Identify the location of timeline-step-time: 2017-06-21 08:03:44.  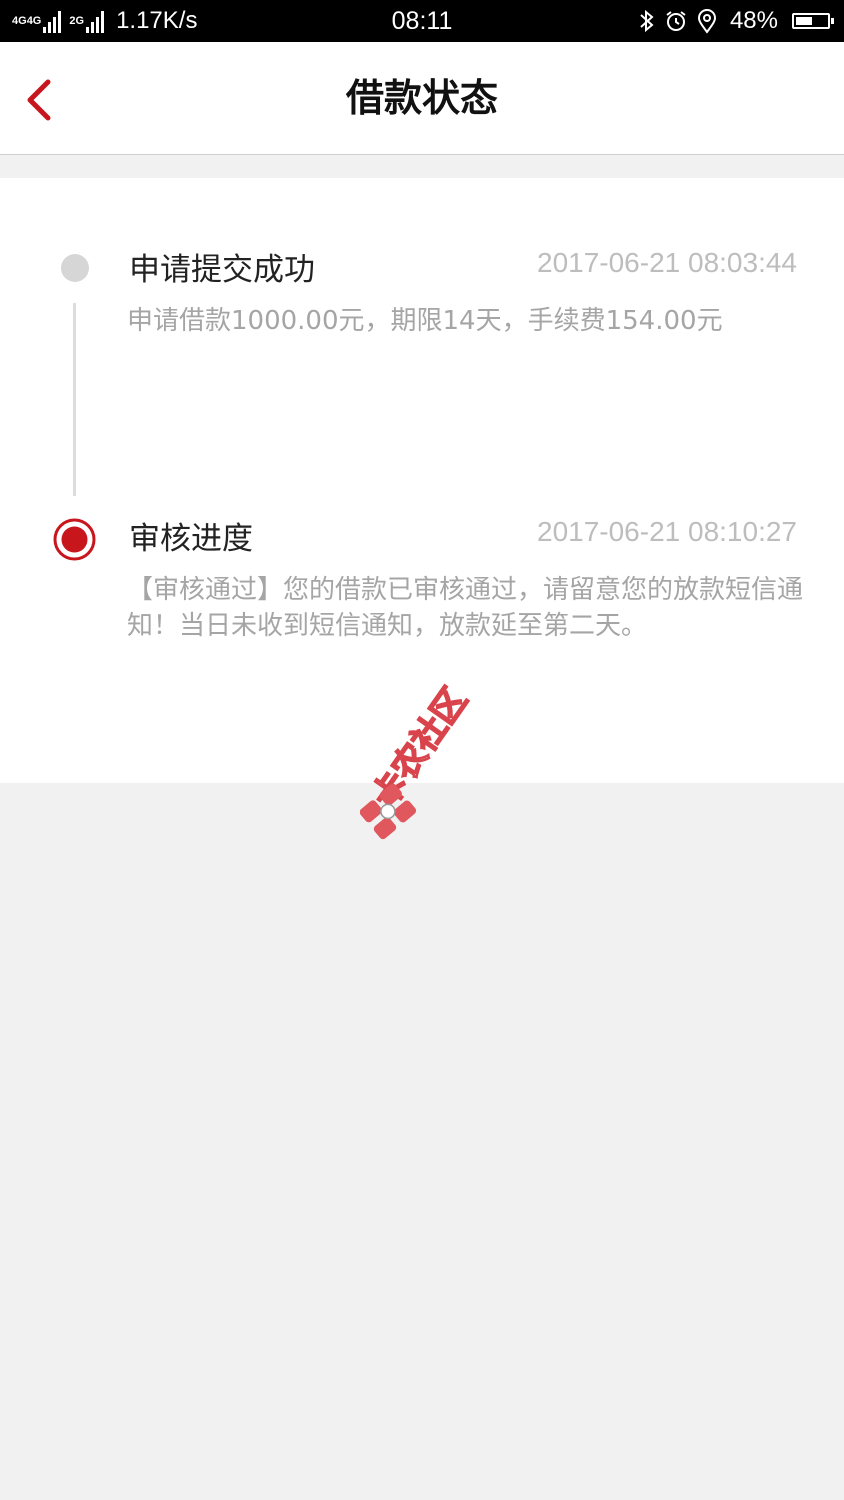
(667, 262).